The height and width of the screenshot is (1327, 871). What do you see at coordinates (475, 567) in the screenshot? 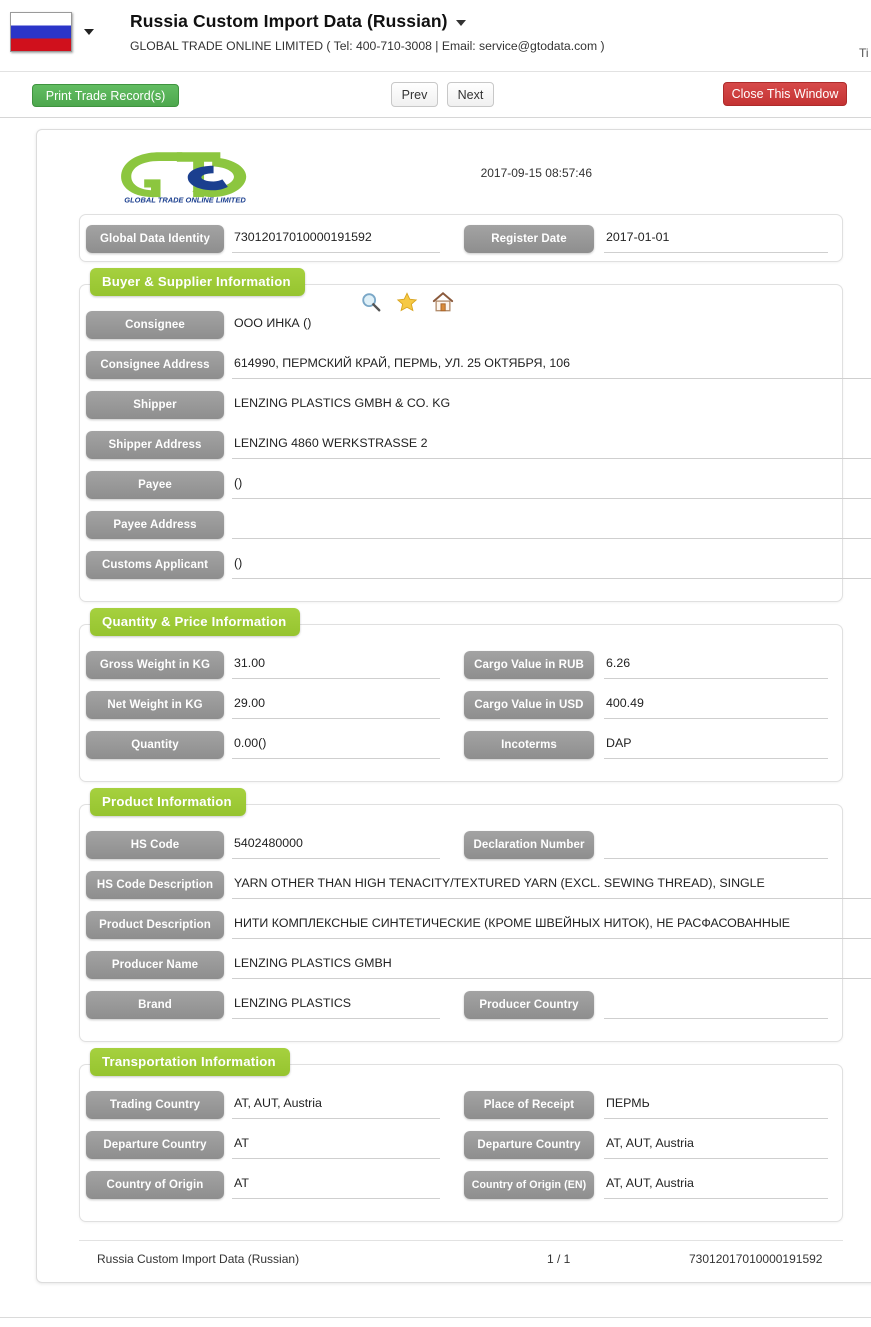
I see `field-row-customs-applicant: Customs Applicant ()` at bounding box center [475, 567].